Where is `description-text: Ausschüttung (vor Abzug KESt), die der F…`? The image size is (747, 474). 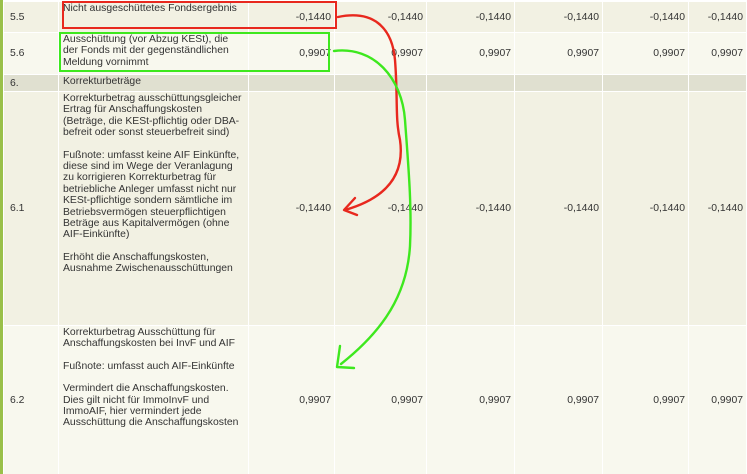 description-text: Ausschüttung (vor Abzug KESt), die der F… is located at coordinates (146, 51).